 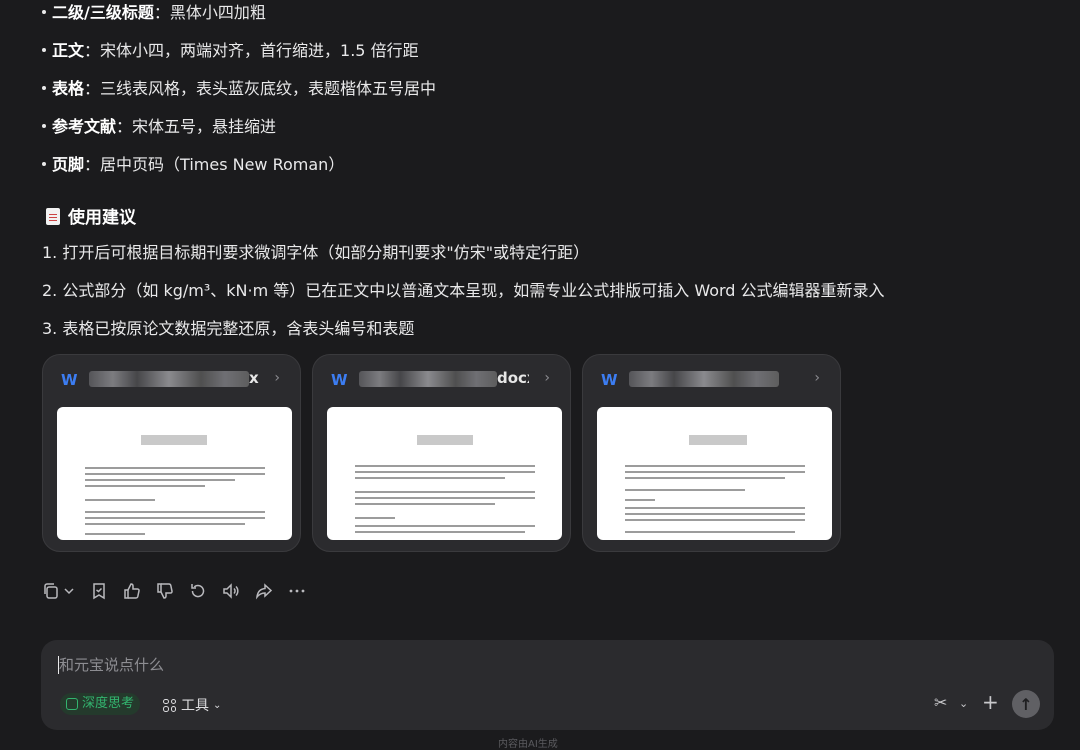 I want to click on bookmark-icon, so click(x=99, y=591).